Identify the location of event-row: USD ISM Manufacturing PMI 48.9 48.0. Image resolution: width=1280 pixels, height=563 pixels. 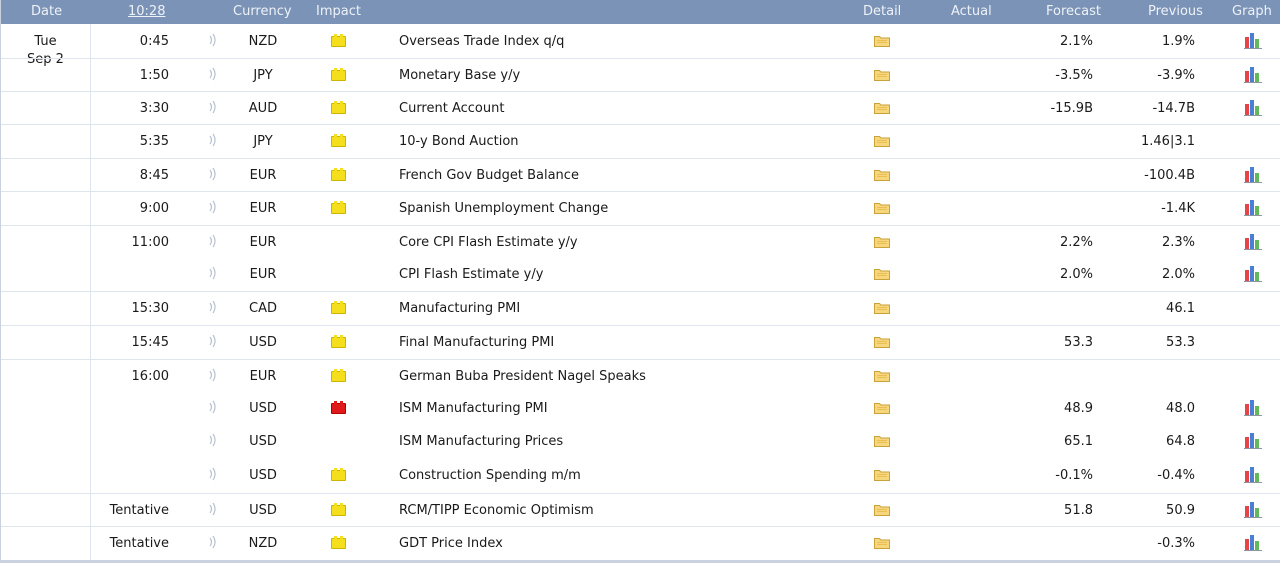
(640, 408).